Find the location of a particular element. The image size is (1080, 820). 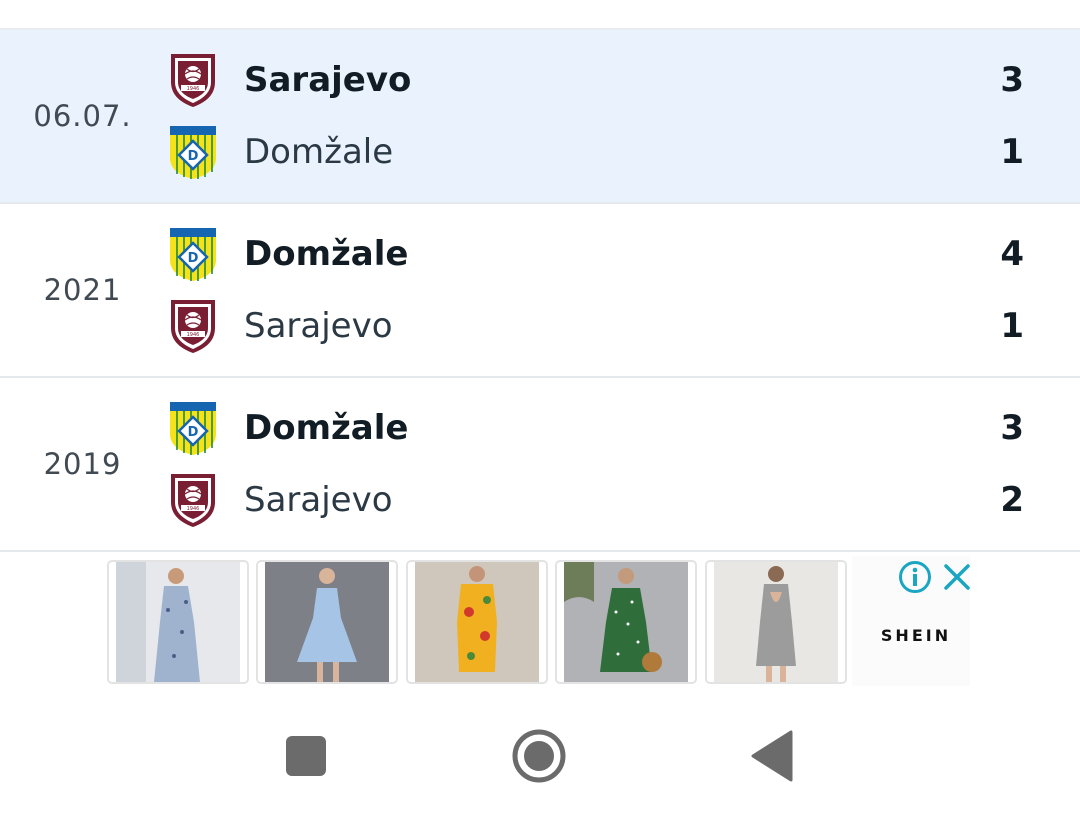

ad-product-blue-floral-dress is located at coordinates (178, 622).